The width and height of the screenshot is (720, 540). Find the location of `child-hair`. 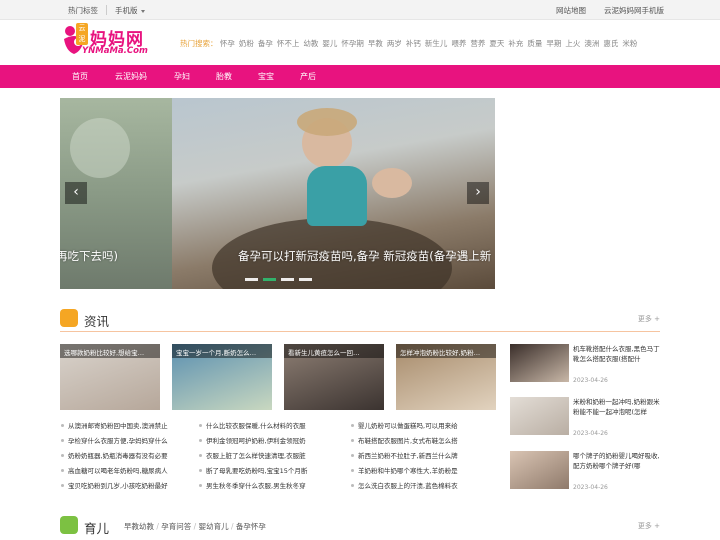

child-hair is located at coordinates (327, 122).